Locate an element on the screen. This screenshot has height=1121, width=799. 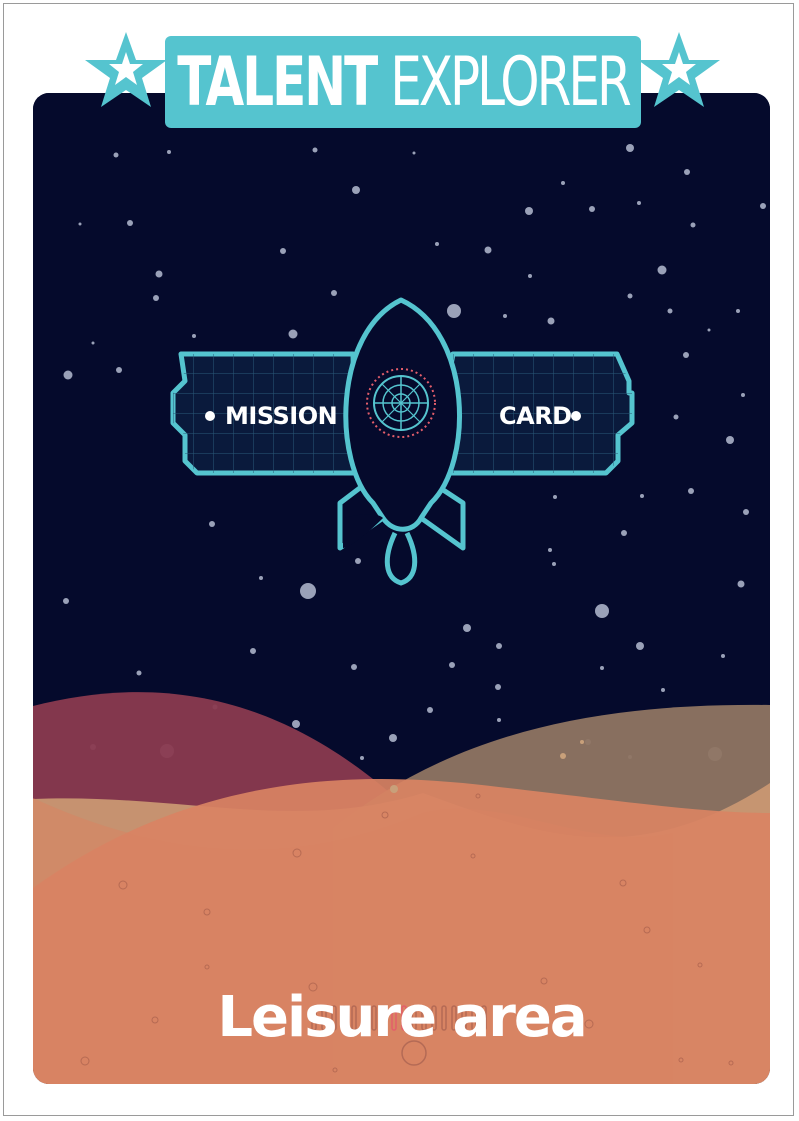
badge-label-card: CARD is located at coordinates (535, 416).